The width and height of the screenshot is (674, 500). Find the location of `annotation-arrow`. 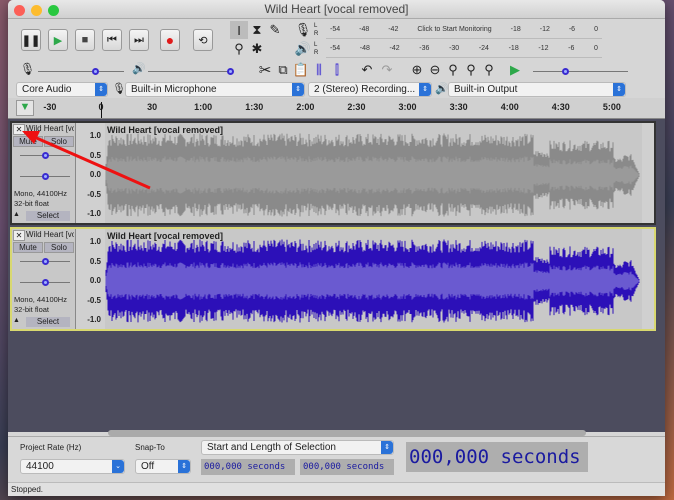

annotation-arrow is located at coordinates (86, 160).